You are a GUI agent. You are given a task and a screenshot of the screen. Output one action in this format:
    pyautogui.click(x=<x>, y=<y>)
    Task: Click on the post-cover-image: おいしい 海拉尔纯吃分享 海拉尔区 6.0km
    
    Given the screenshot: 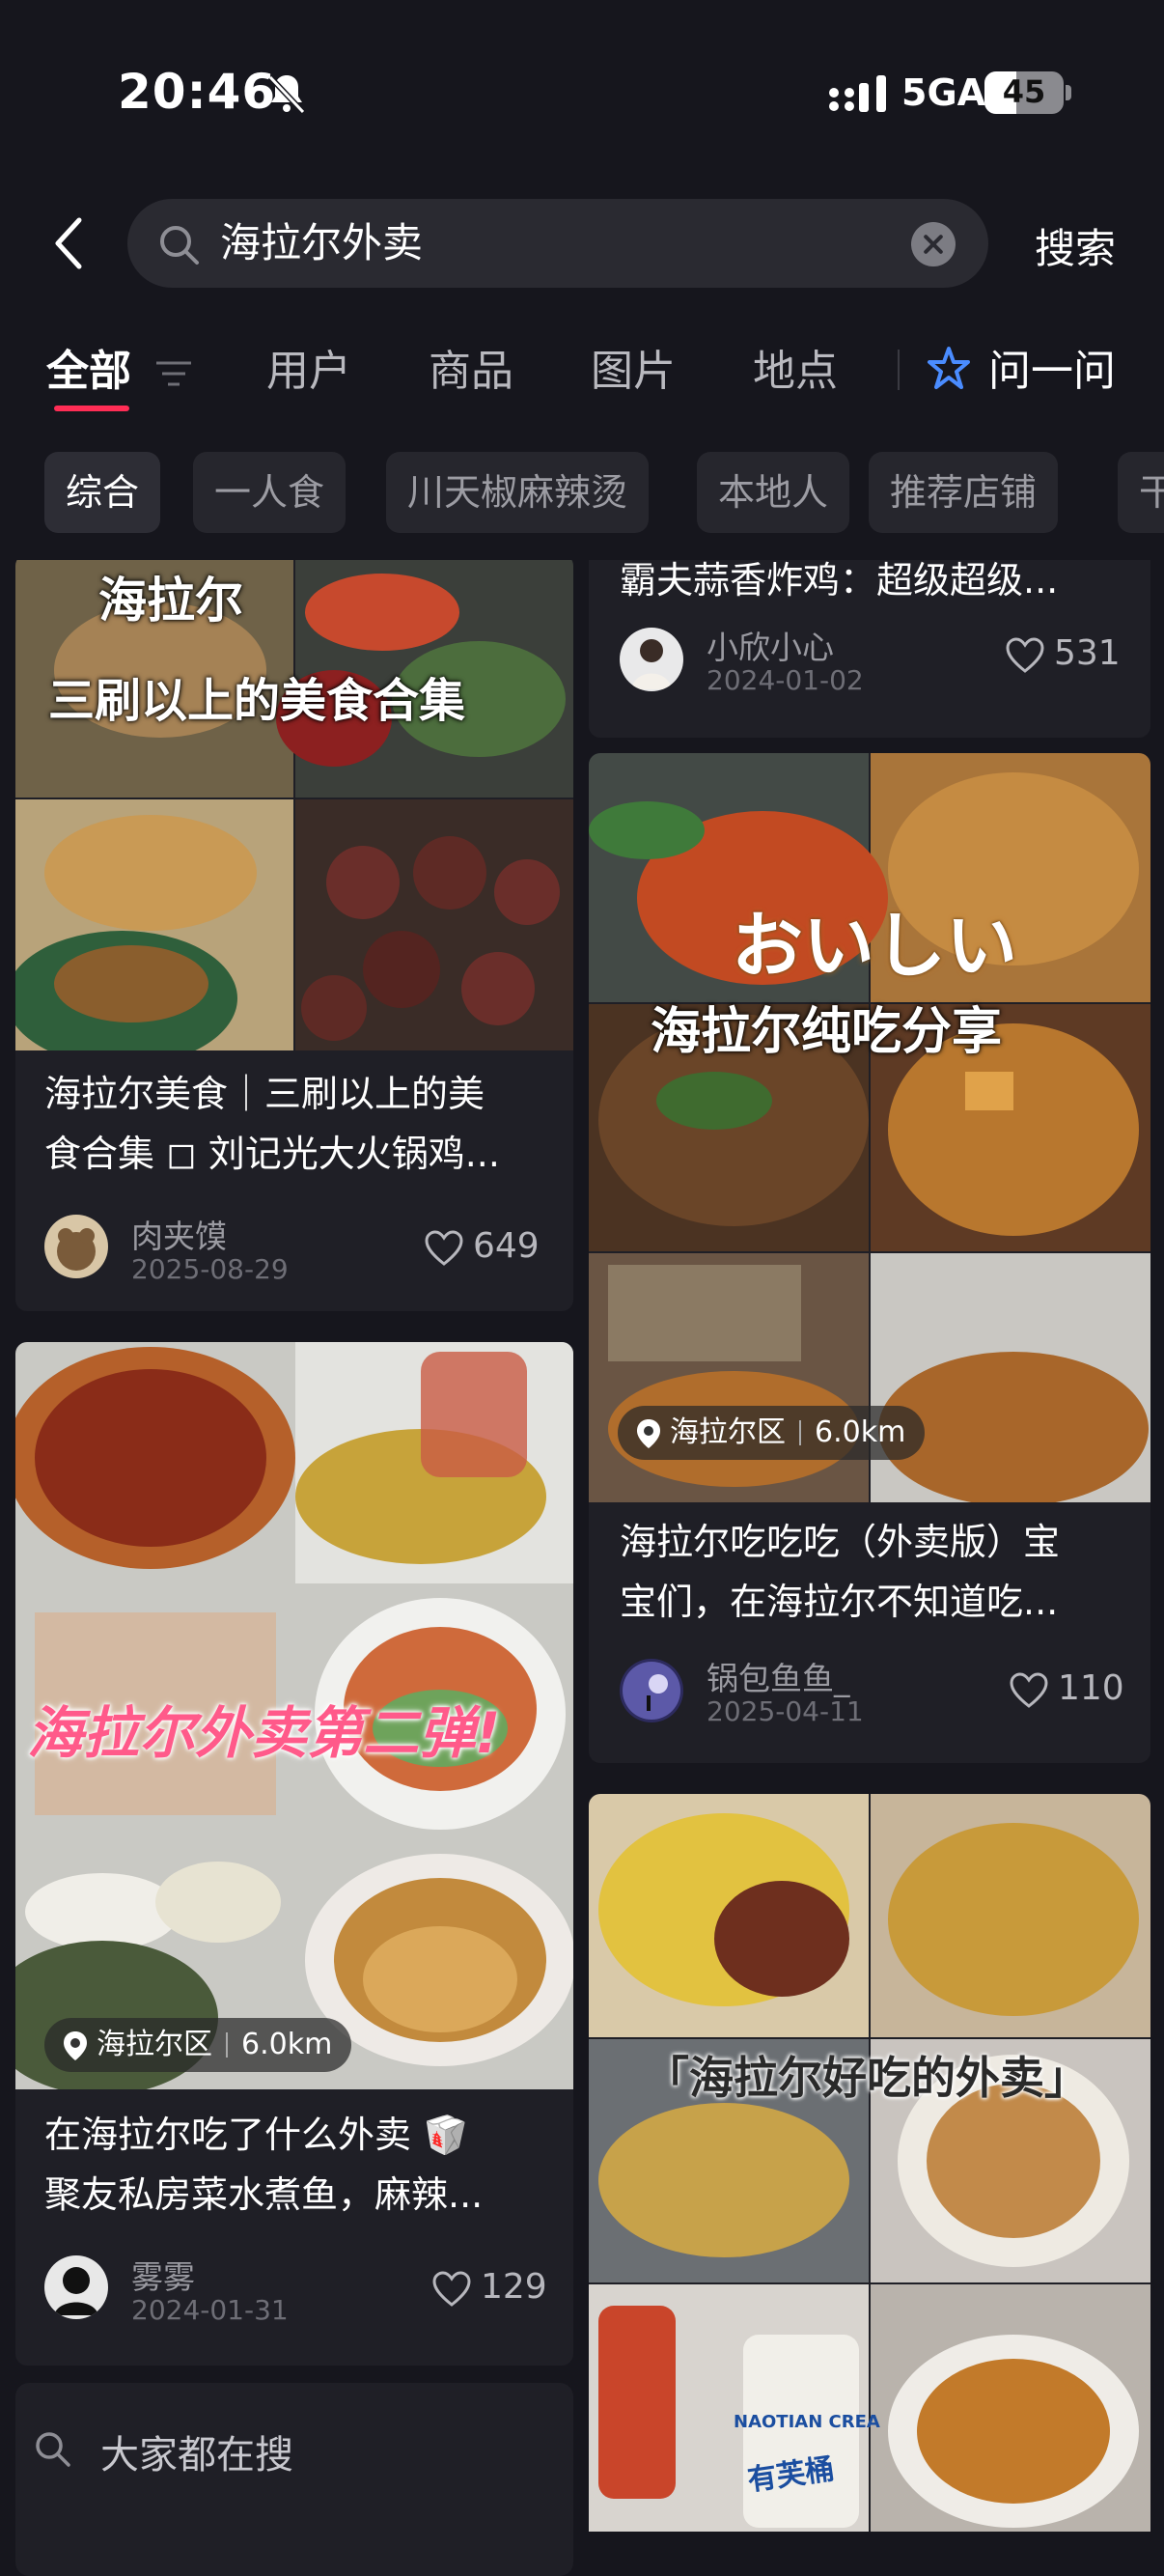 What is the action you would take?
    pyautogui.click(x=870, y=1128)
    